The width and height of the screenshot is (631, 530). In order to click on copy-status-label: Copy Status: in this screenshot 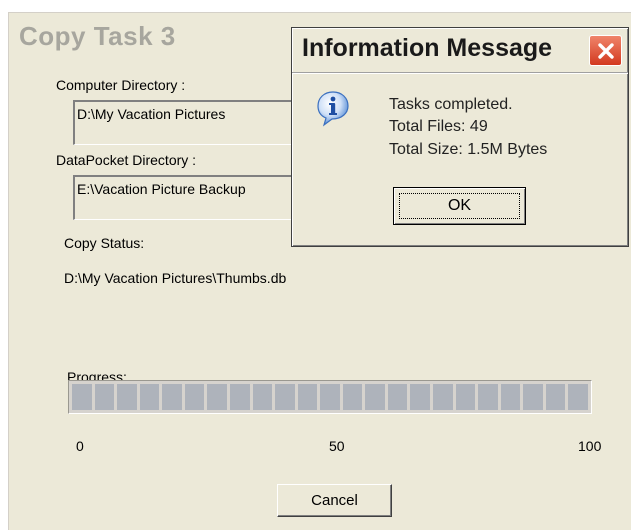, I will do `click(104, 243)`.